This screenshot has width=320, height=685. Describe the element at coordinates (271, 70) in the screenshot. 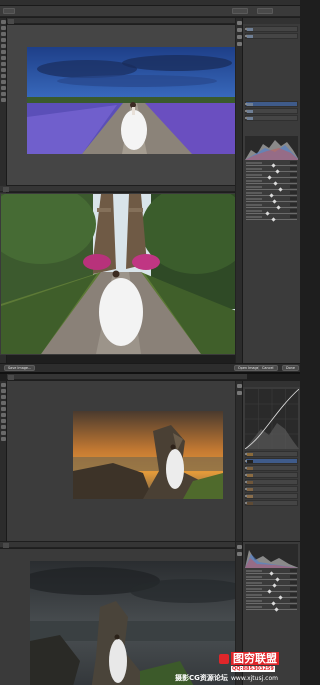

I see `panel-spacer` at that location.